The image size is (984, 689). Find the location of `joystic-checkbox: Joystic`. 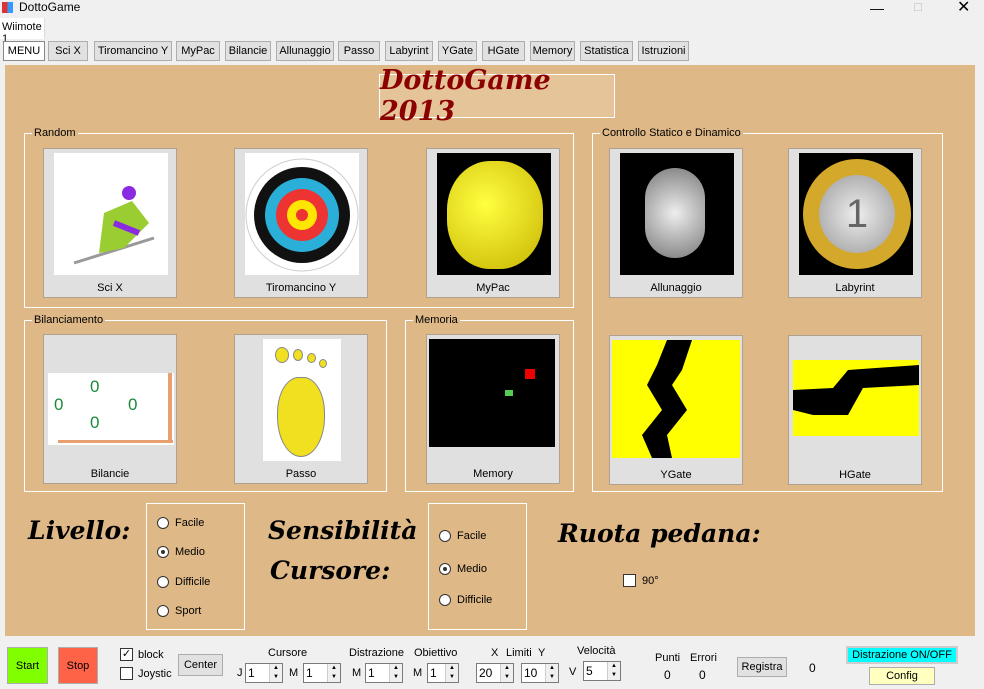

joystic-checkbox: Joystic is located at coordinates (146, 673).